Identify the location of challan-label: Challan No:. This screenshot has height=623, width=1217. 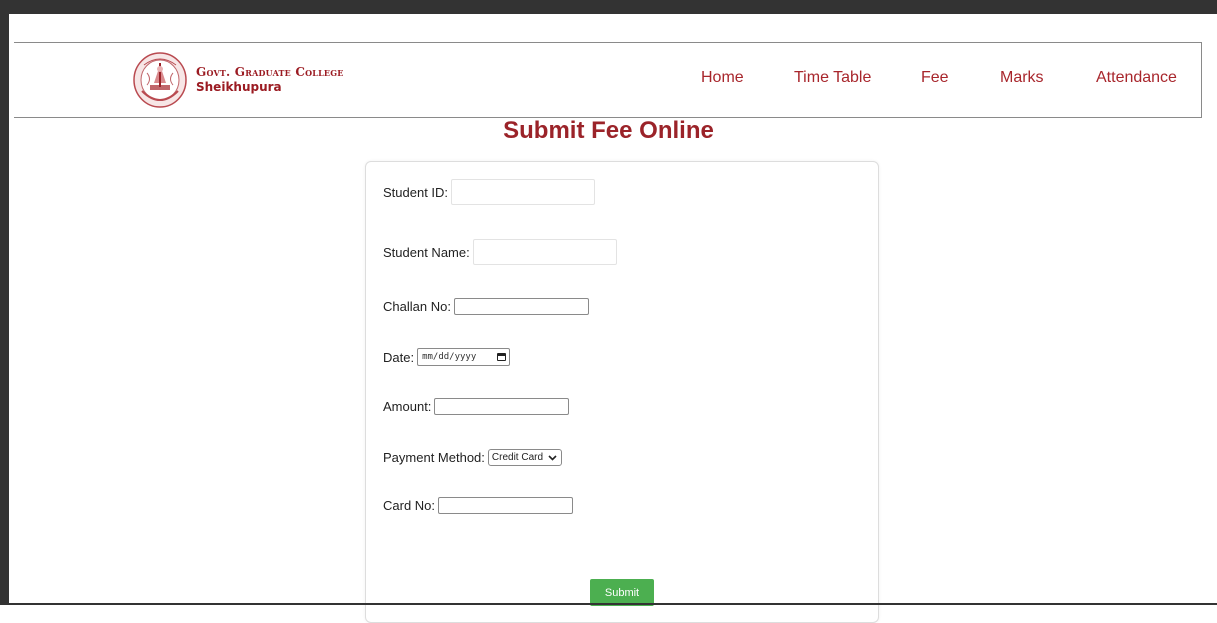
(417, 306).